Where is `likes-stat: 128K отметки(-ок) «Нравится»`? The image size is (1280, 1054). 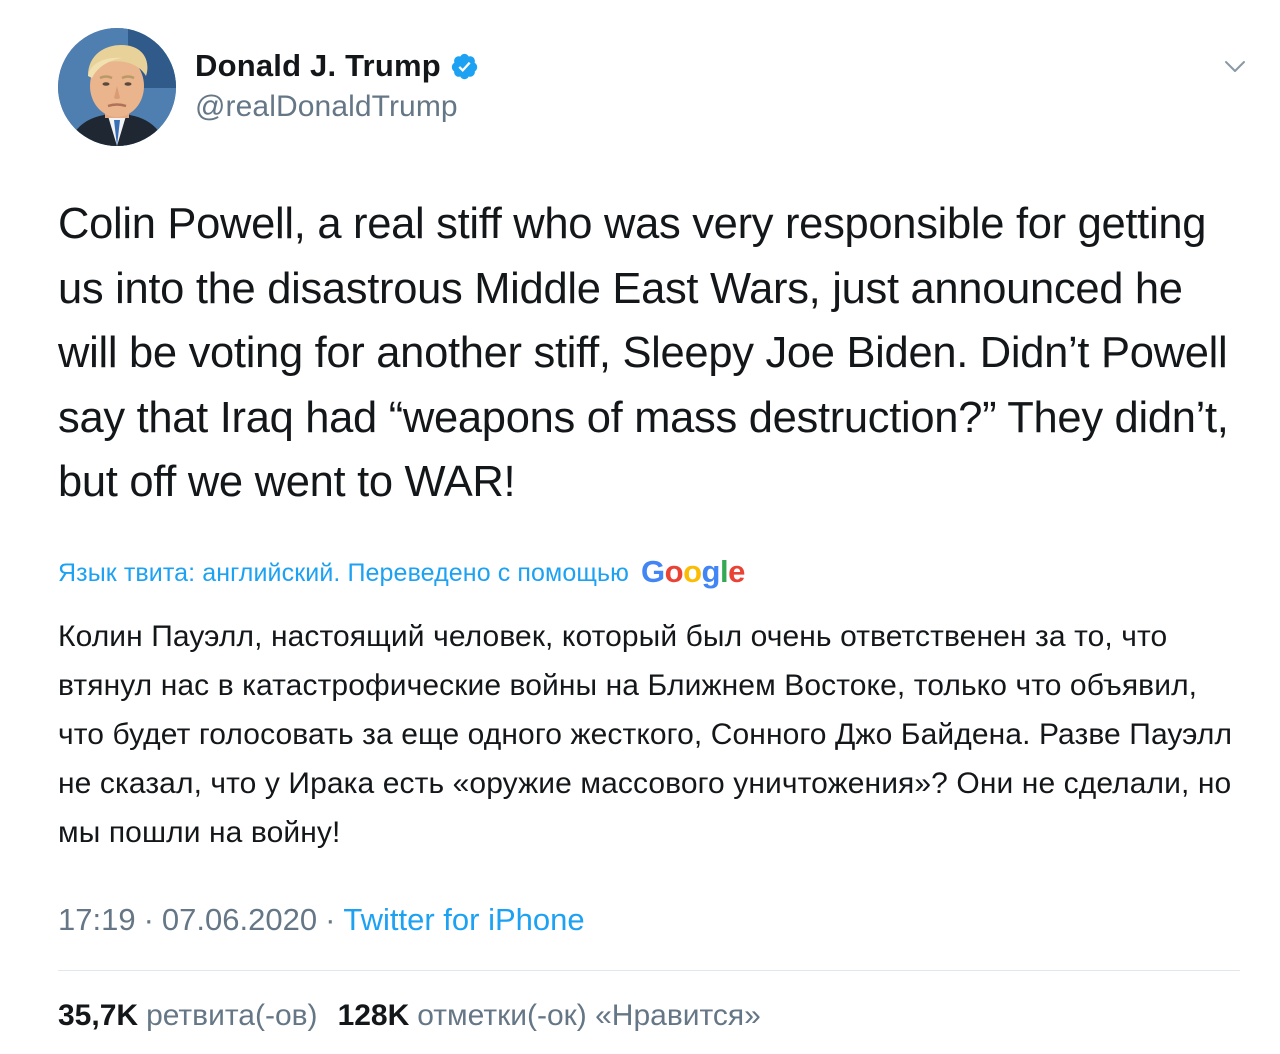
likes-stat: 128K отметки(-ок) «Нравится» is located at coordinates (549, 1016).